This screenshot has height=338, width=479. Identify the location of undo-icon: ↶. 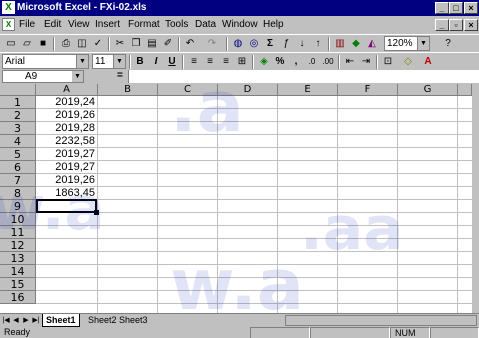
(190, 44).